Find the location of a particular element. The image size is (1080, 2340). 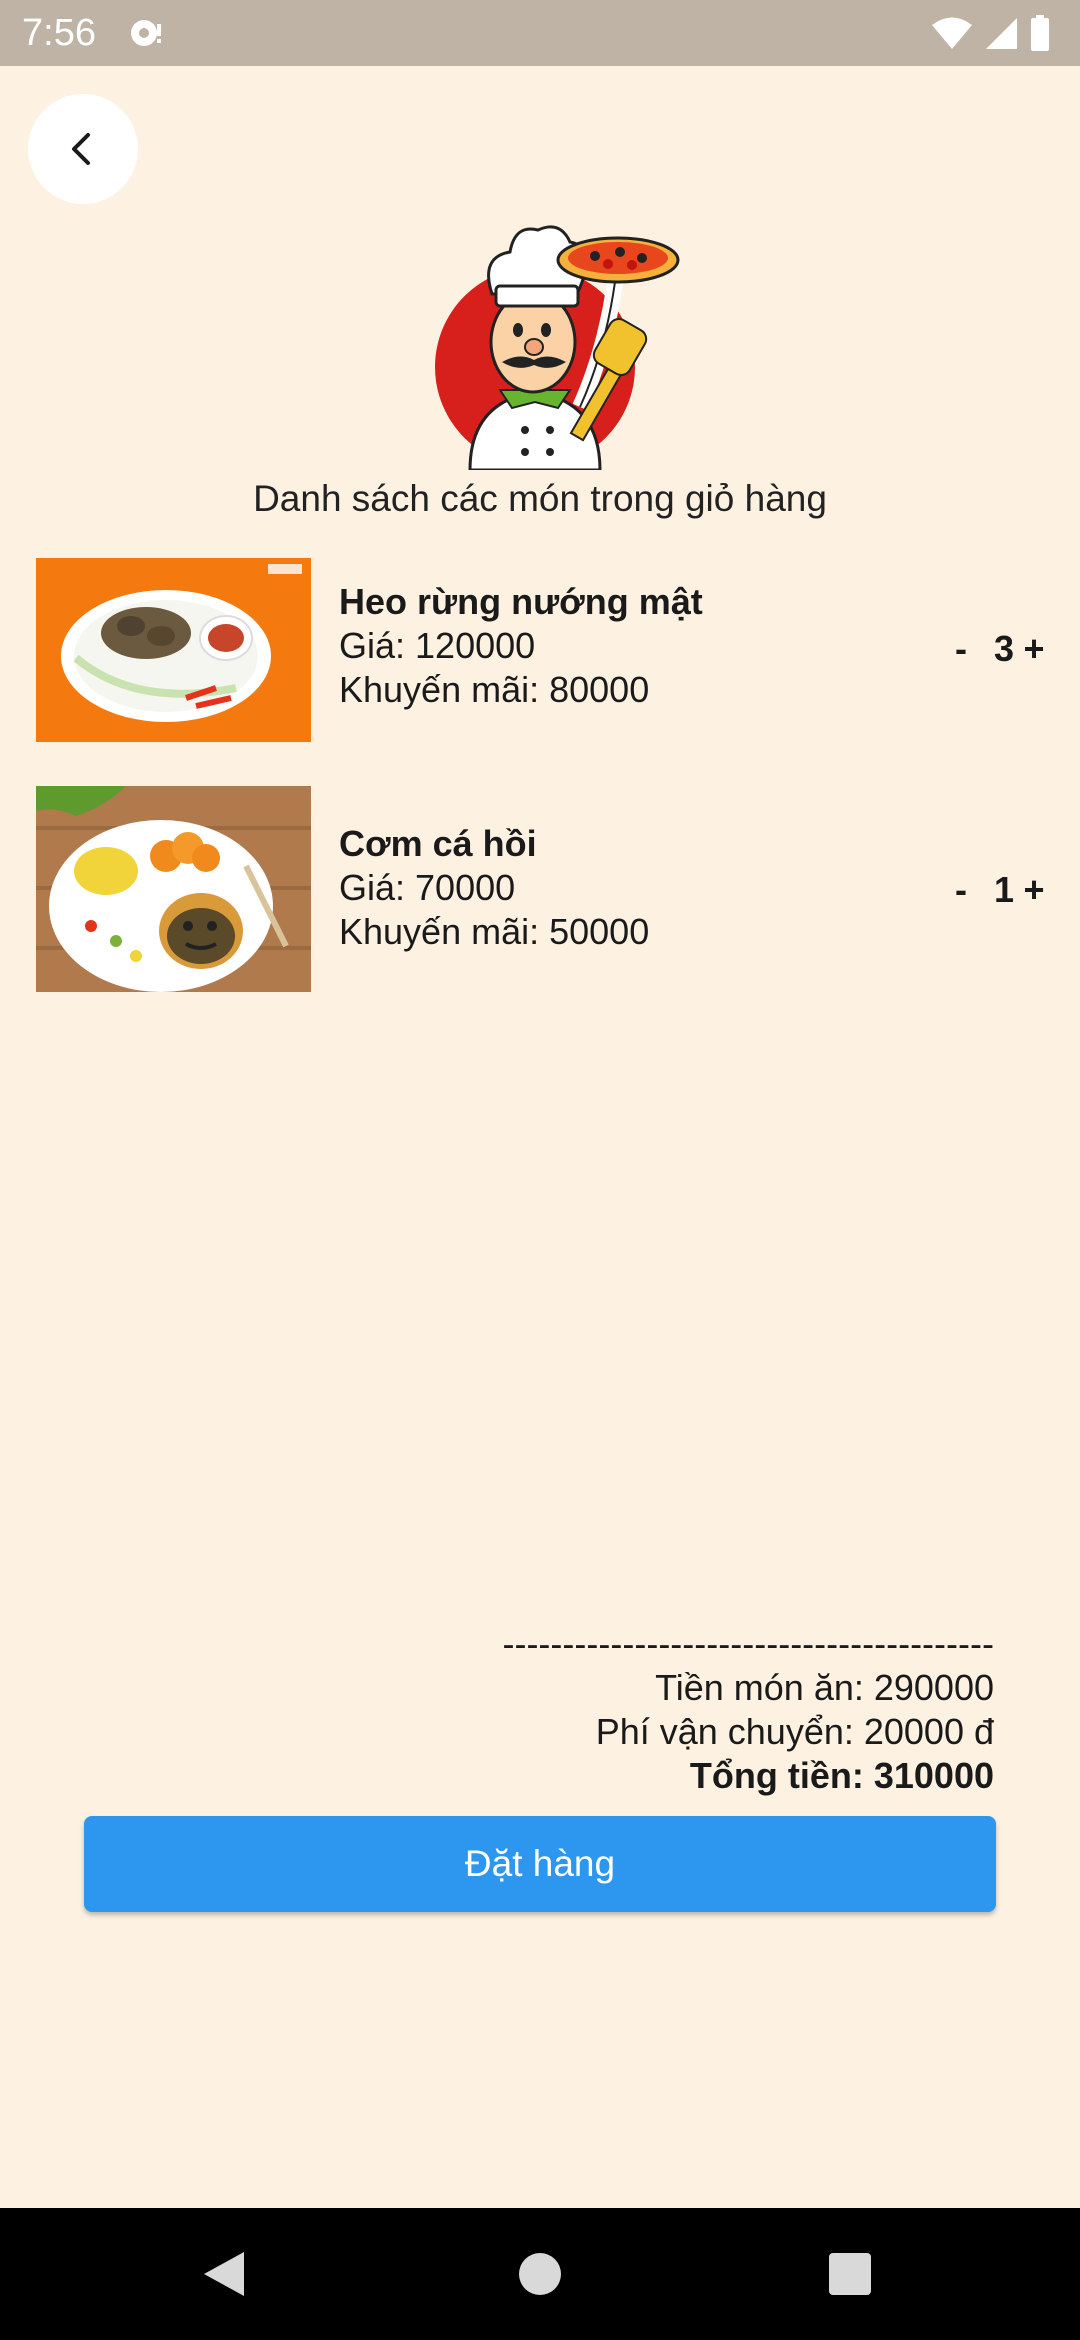

recents-square-icon is located at coordinates (850, 2274).